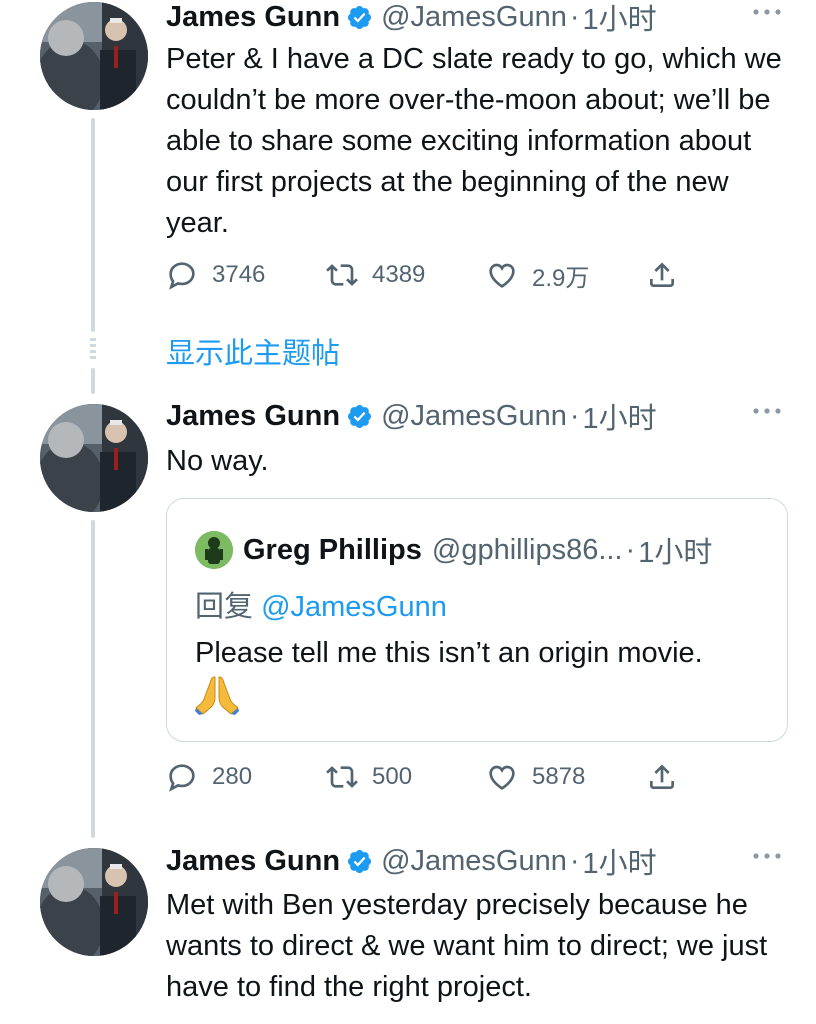  Describe the element at coordinates (217, 461) in the screenshot. I see `tweet-text: No way.` at that location.